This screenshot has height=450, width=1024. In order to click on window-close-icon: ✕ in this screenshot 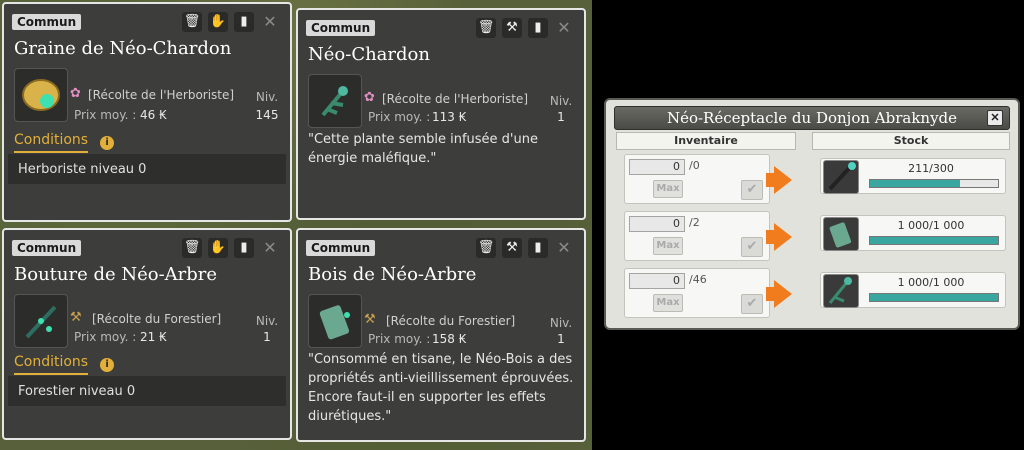, I will do `click(995, 118)`.